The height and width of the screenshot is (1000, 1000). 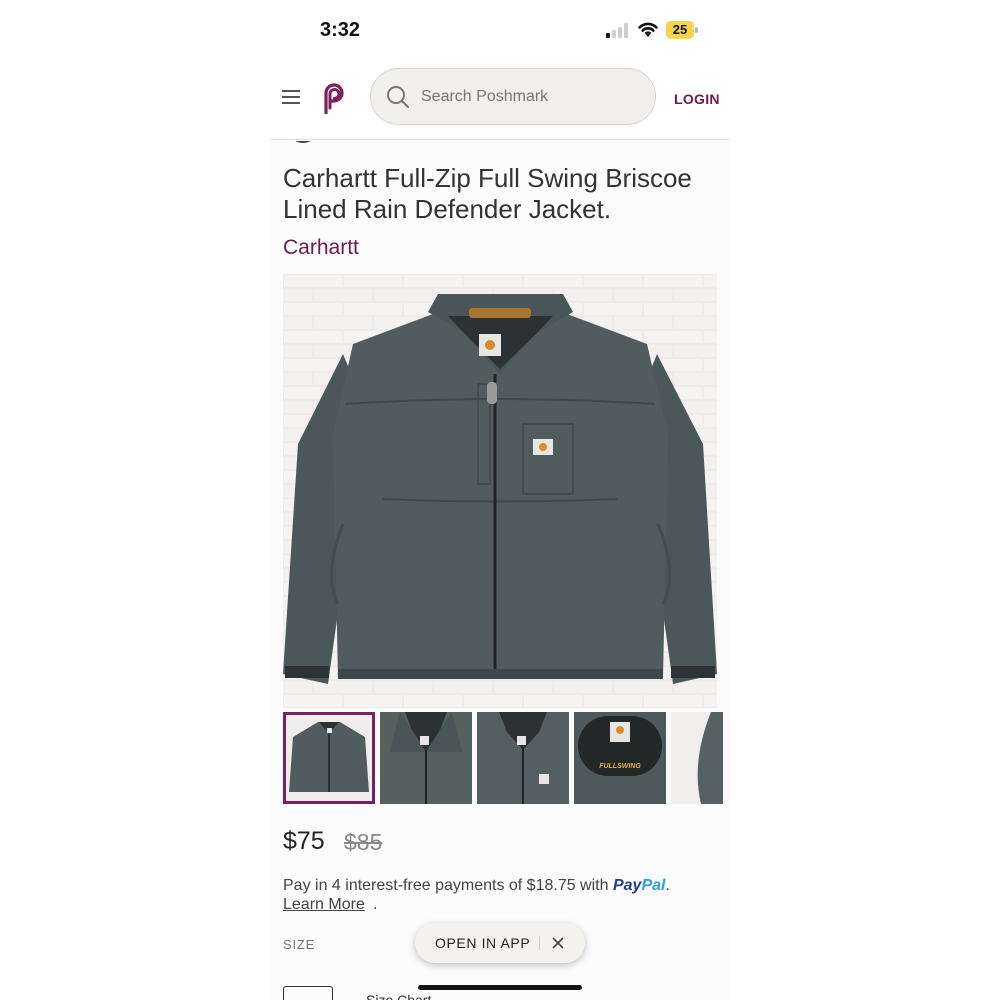 What do you see at coordinates (375, 904) in the screenshot?
I see `learn-more-period: .` at bounding box center [375, 904].